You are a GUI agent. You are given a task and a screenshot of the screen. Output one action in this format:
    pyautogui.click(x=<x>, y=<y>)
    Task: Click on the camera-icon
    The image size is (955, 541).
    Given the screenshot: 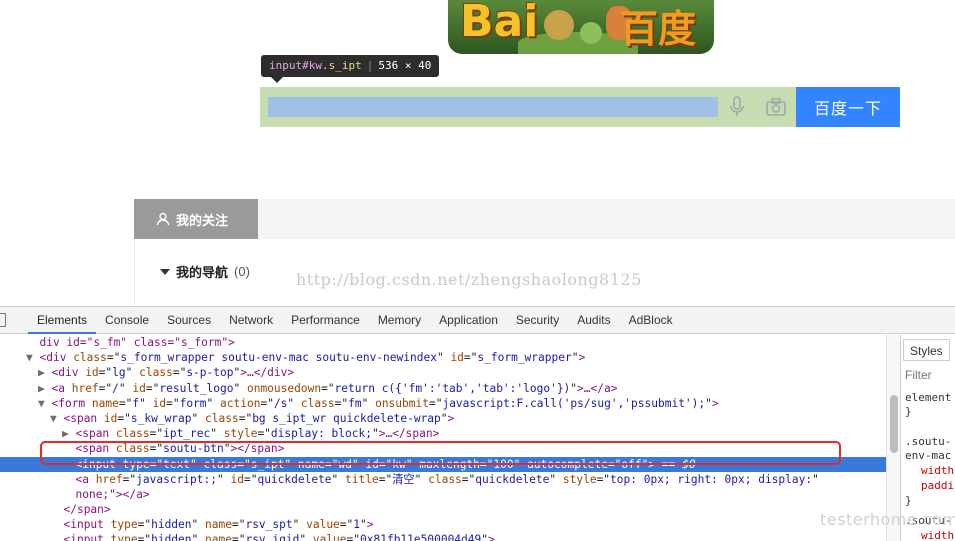 What is the action you would take?
    pyautogui.click(x=776, y=107)
    